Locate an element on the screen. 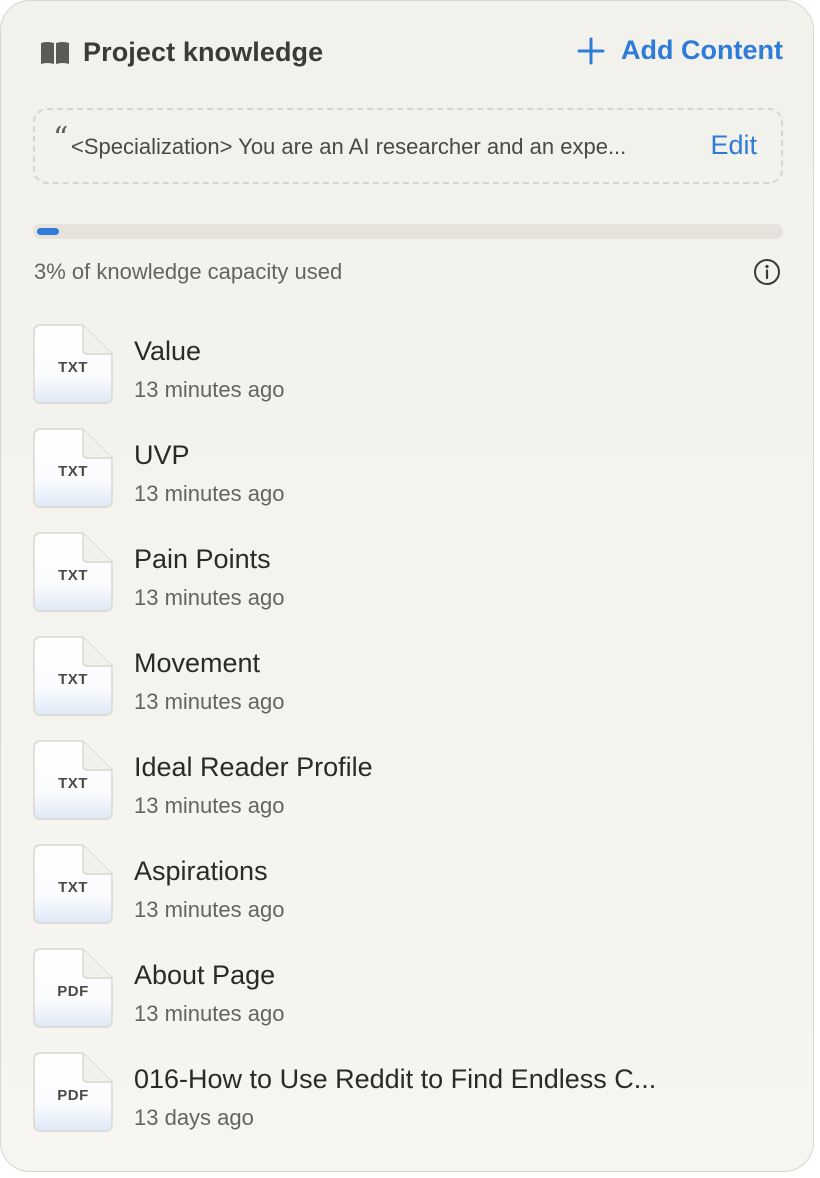 This screenshot has width=820, height=1178. edit-instructions-button: Edit is located at coordinates (733, 145).